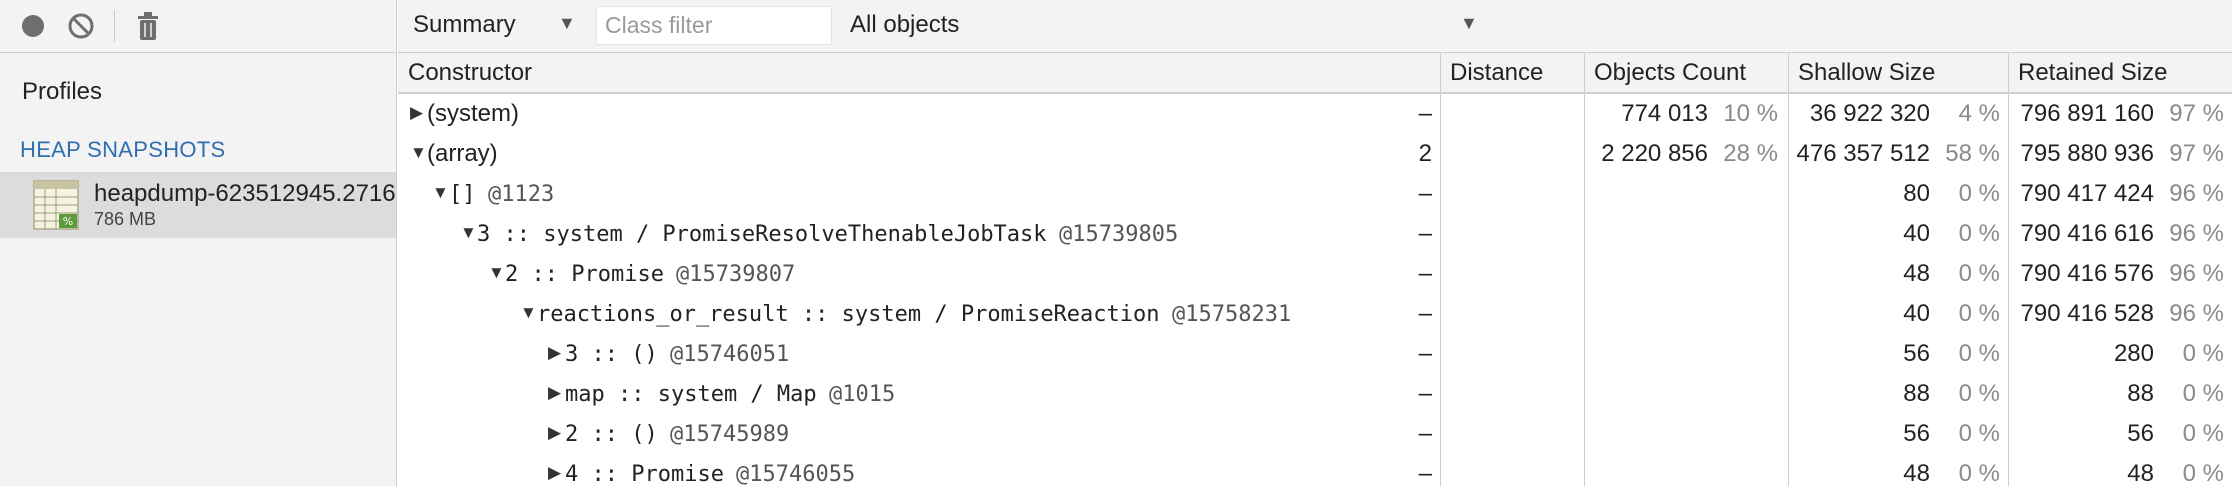 The height and width of the screenshot is (494, 2232). What do you see at coordinates (56, 205) in the screenshot?
I see `heap-snapshot-icon: %` at bounding box center [56, 205].